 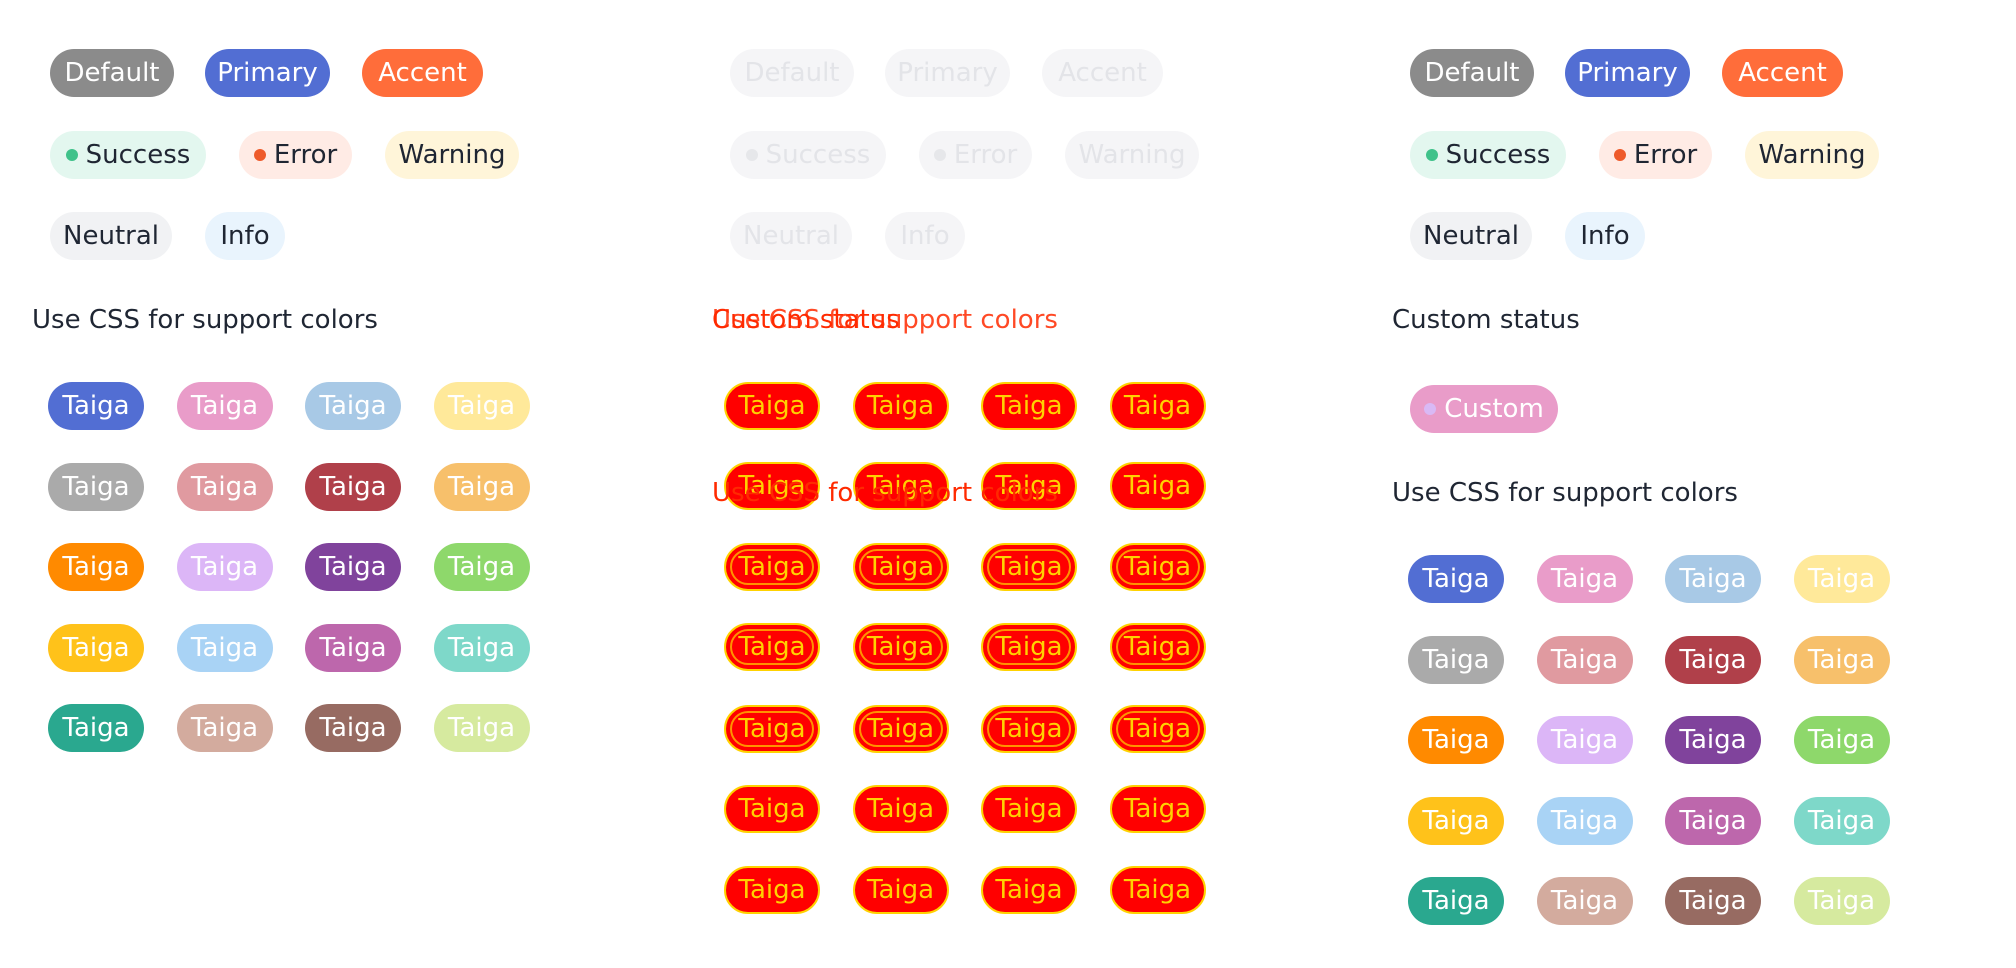 I want to click on status-chip-primary-label: Primary, so click(x=267, y=73).